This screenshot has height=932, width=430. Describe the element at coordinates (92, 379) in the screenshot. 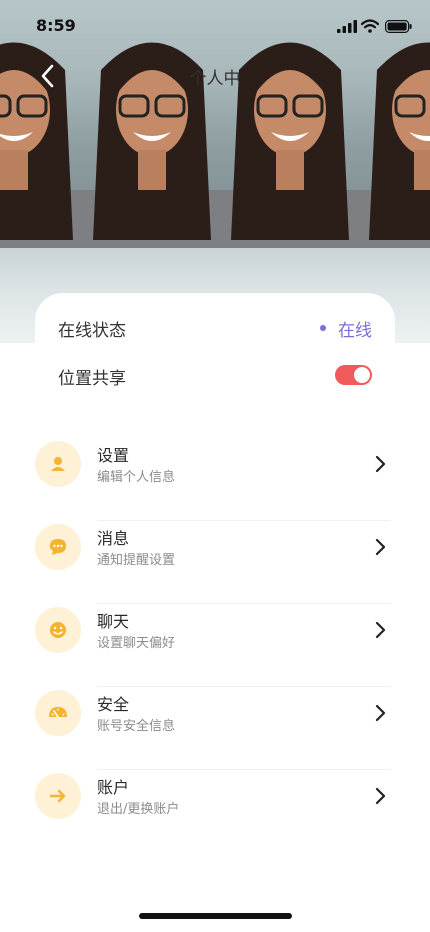

I see `location-sharing-label: 位置共享` at that location.